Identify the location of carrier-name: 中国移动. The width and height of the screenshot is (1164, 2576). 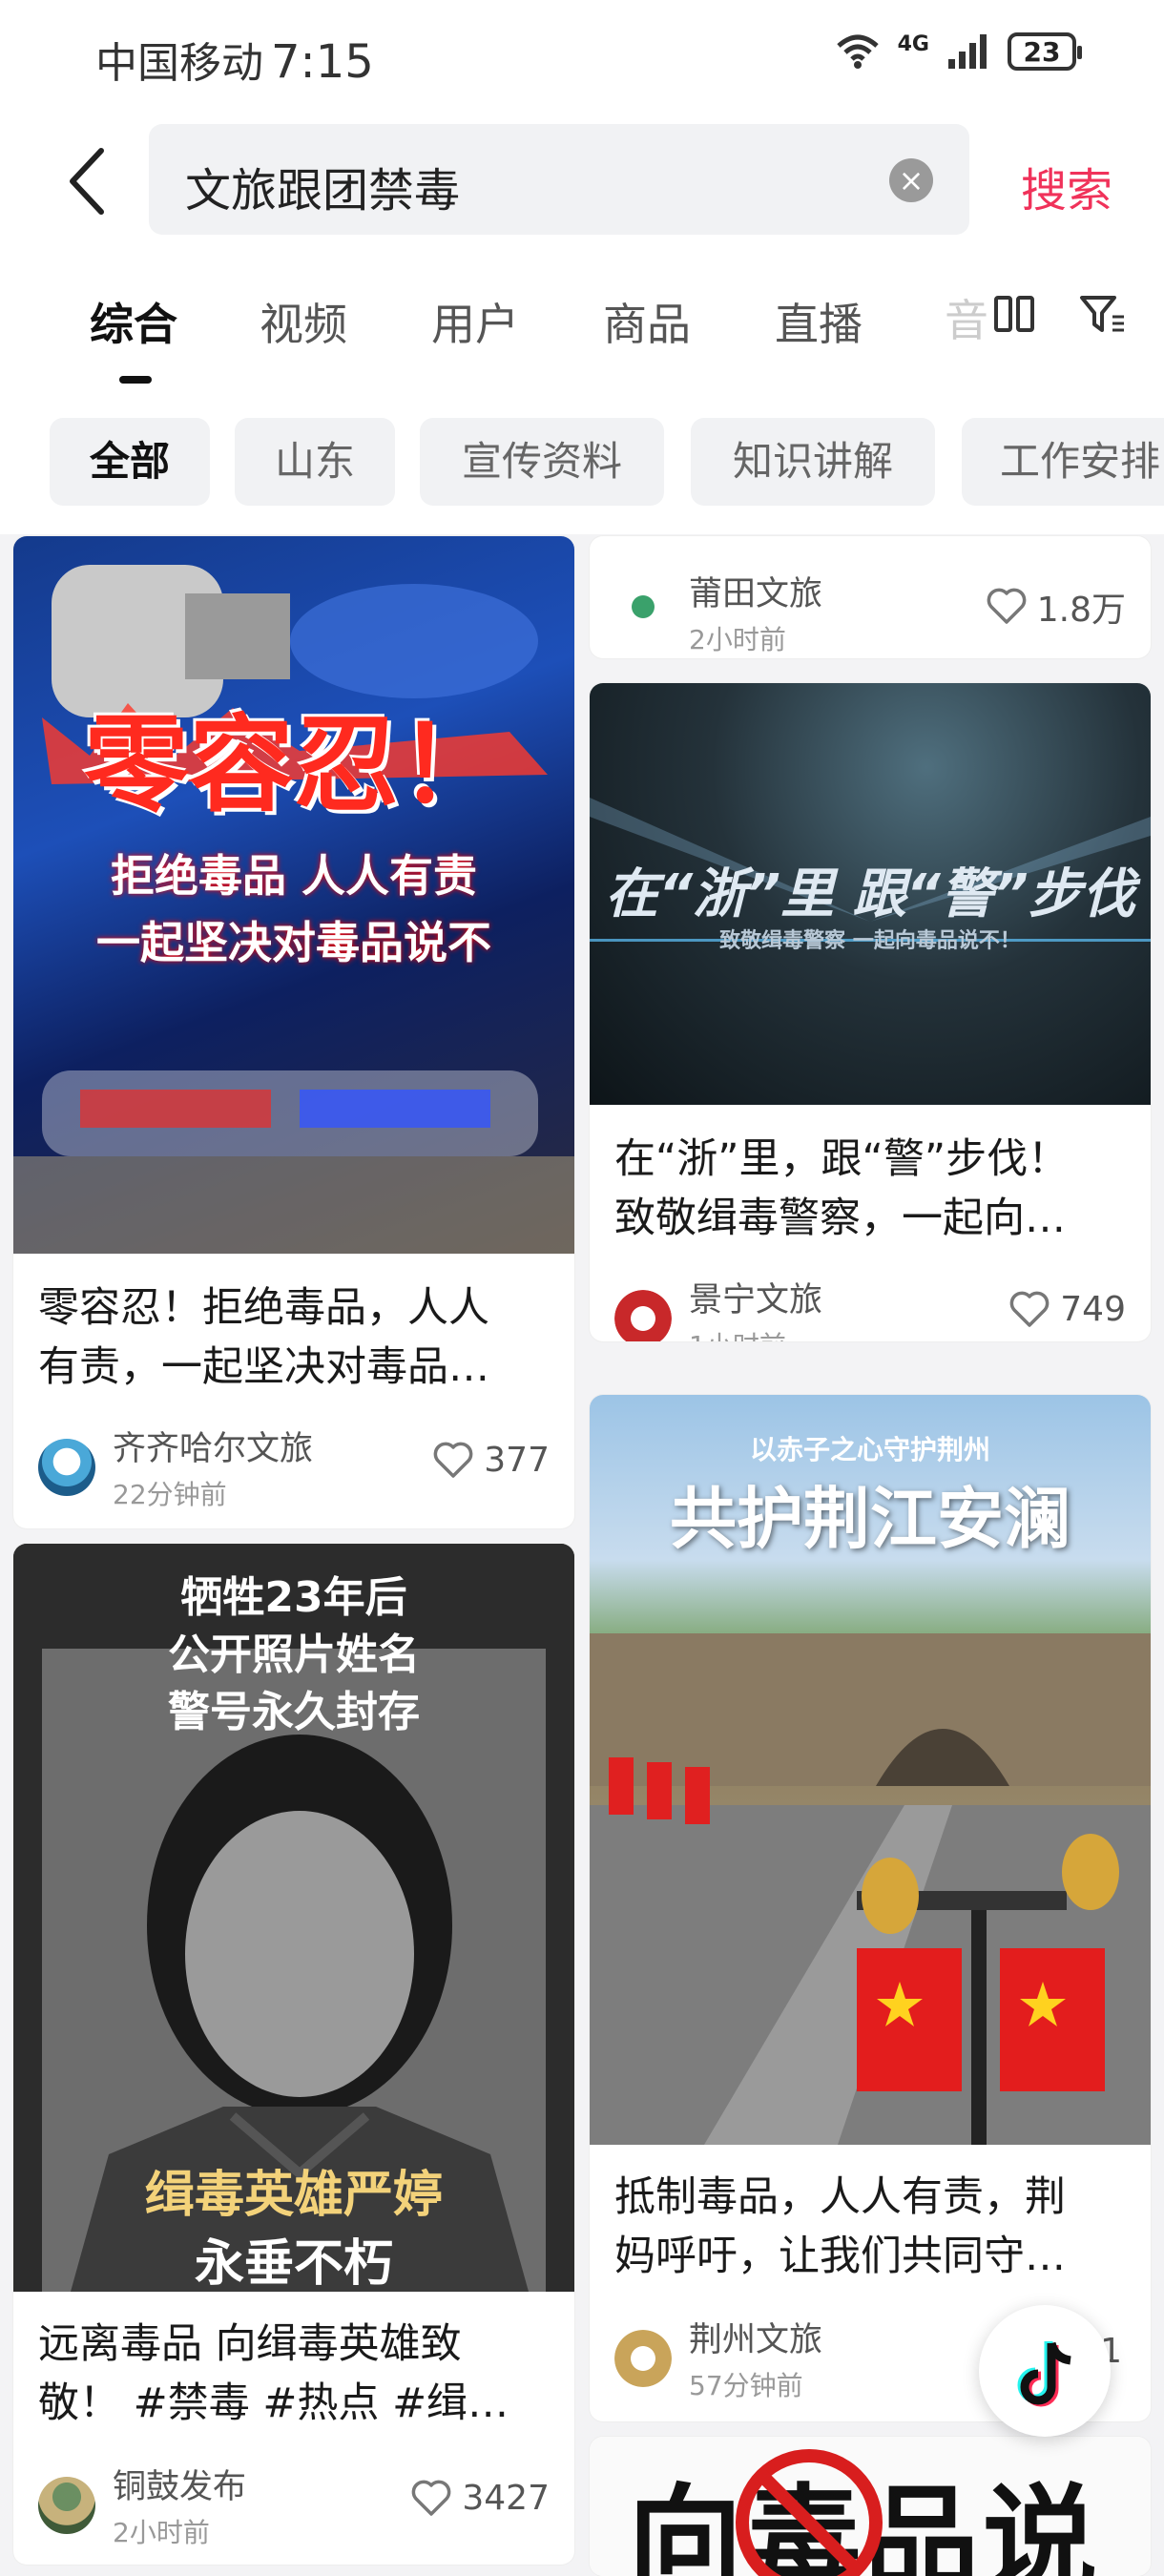
(179, 63).